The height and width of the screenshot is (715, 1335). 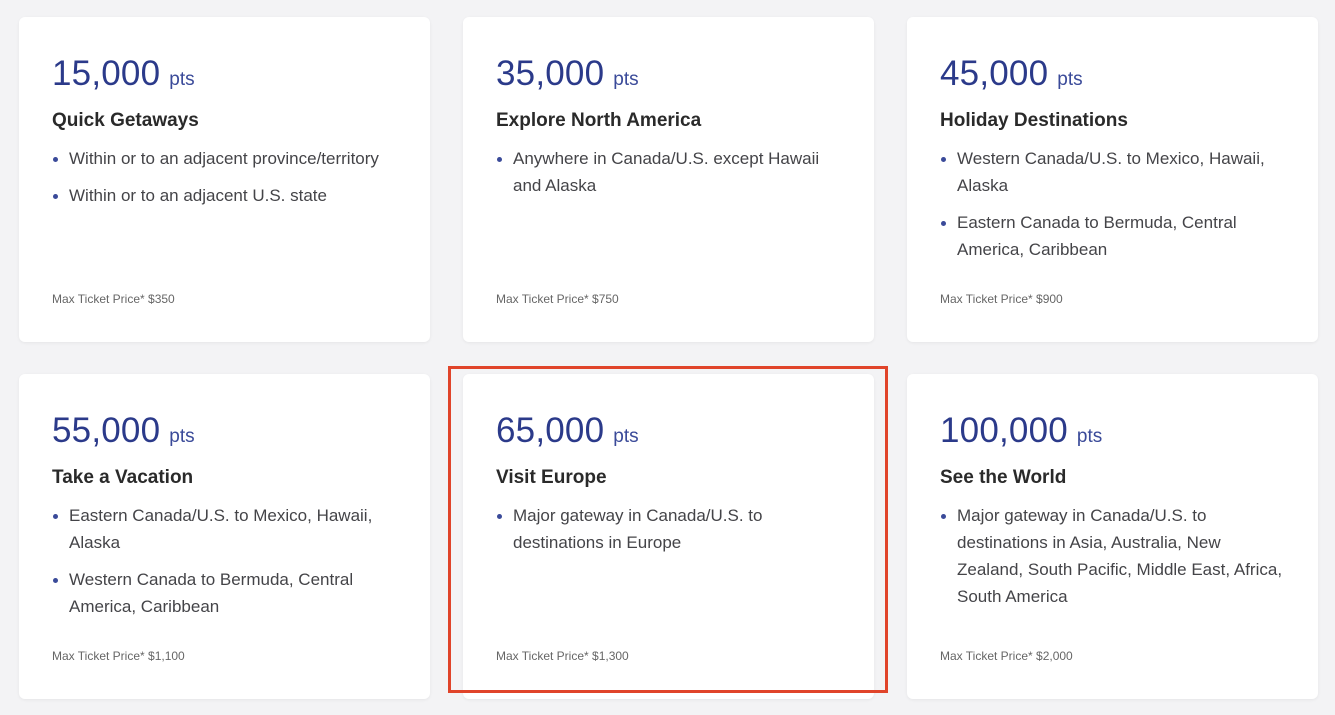 I want to click on points-row: 100,000 pts, so click(x=1112, y=431).